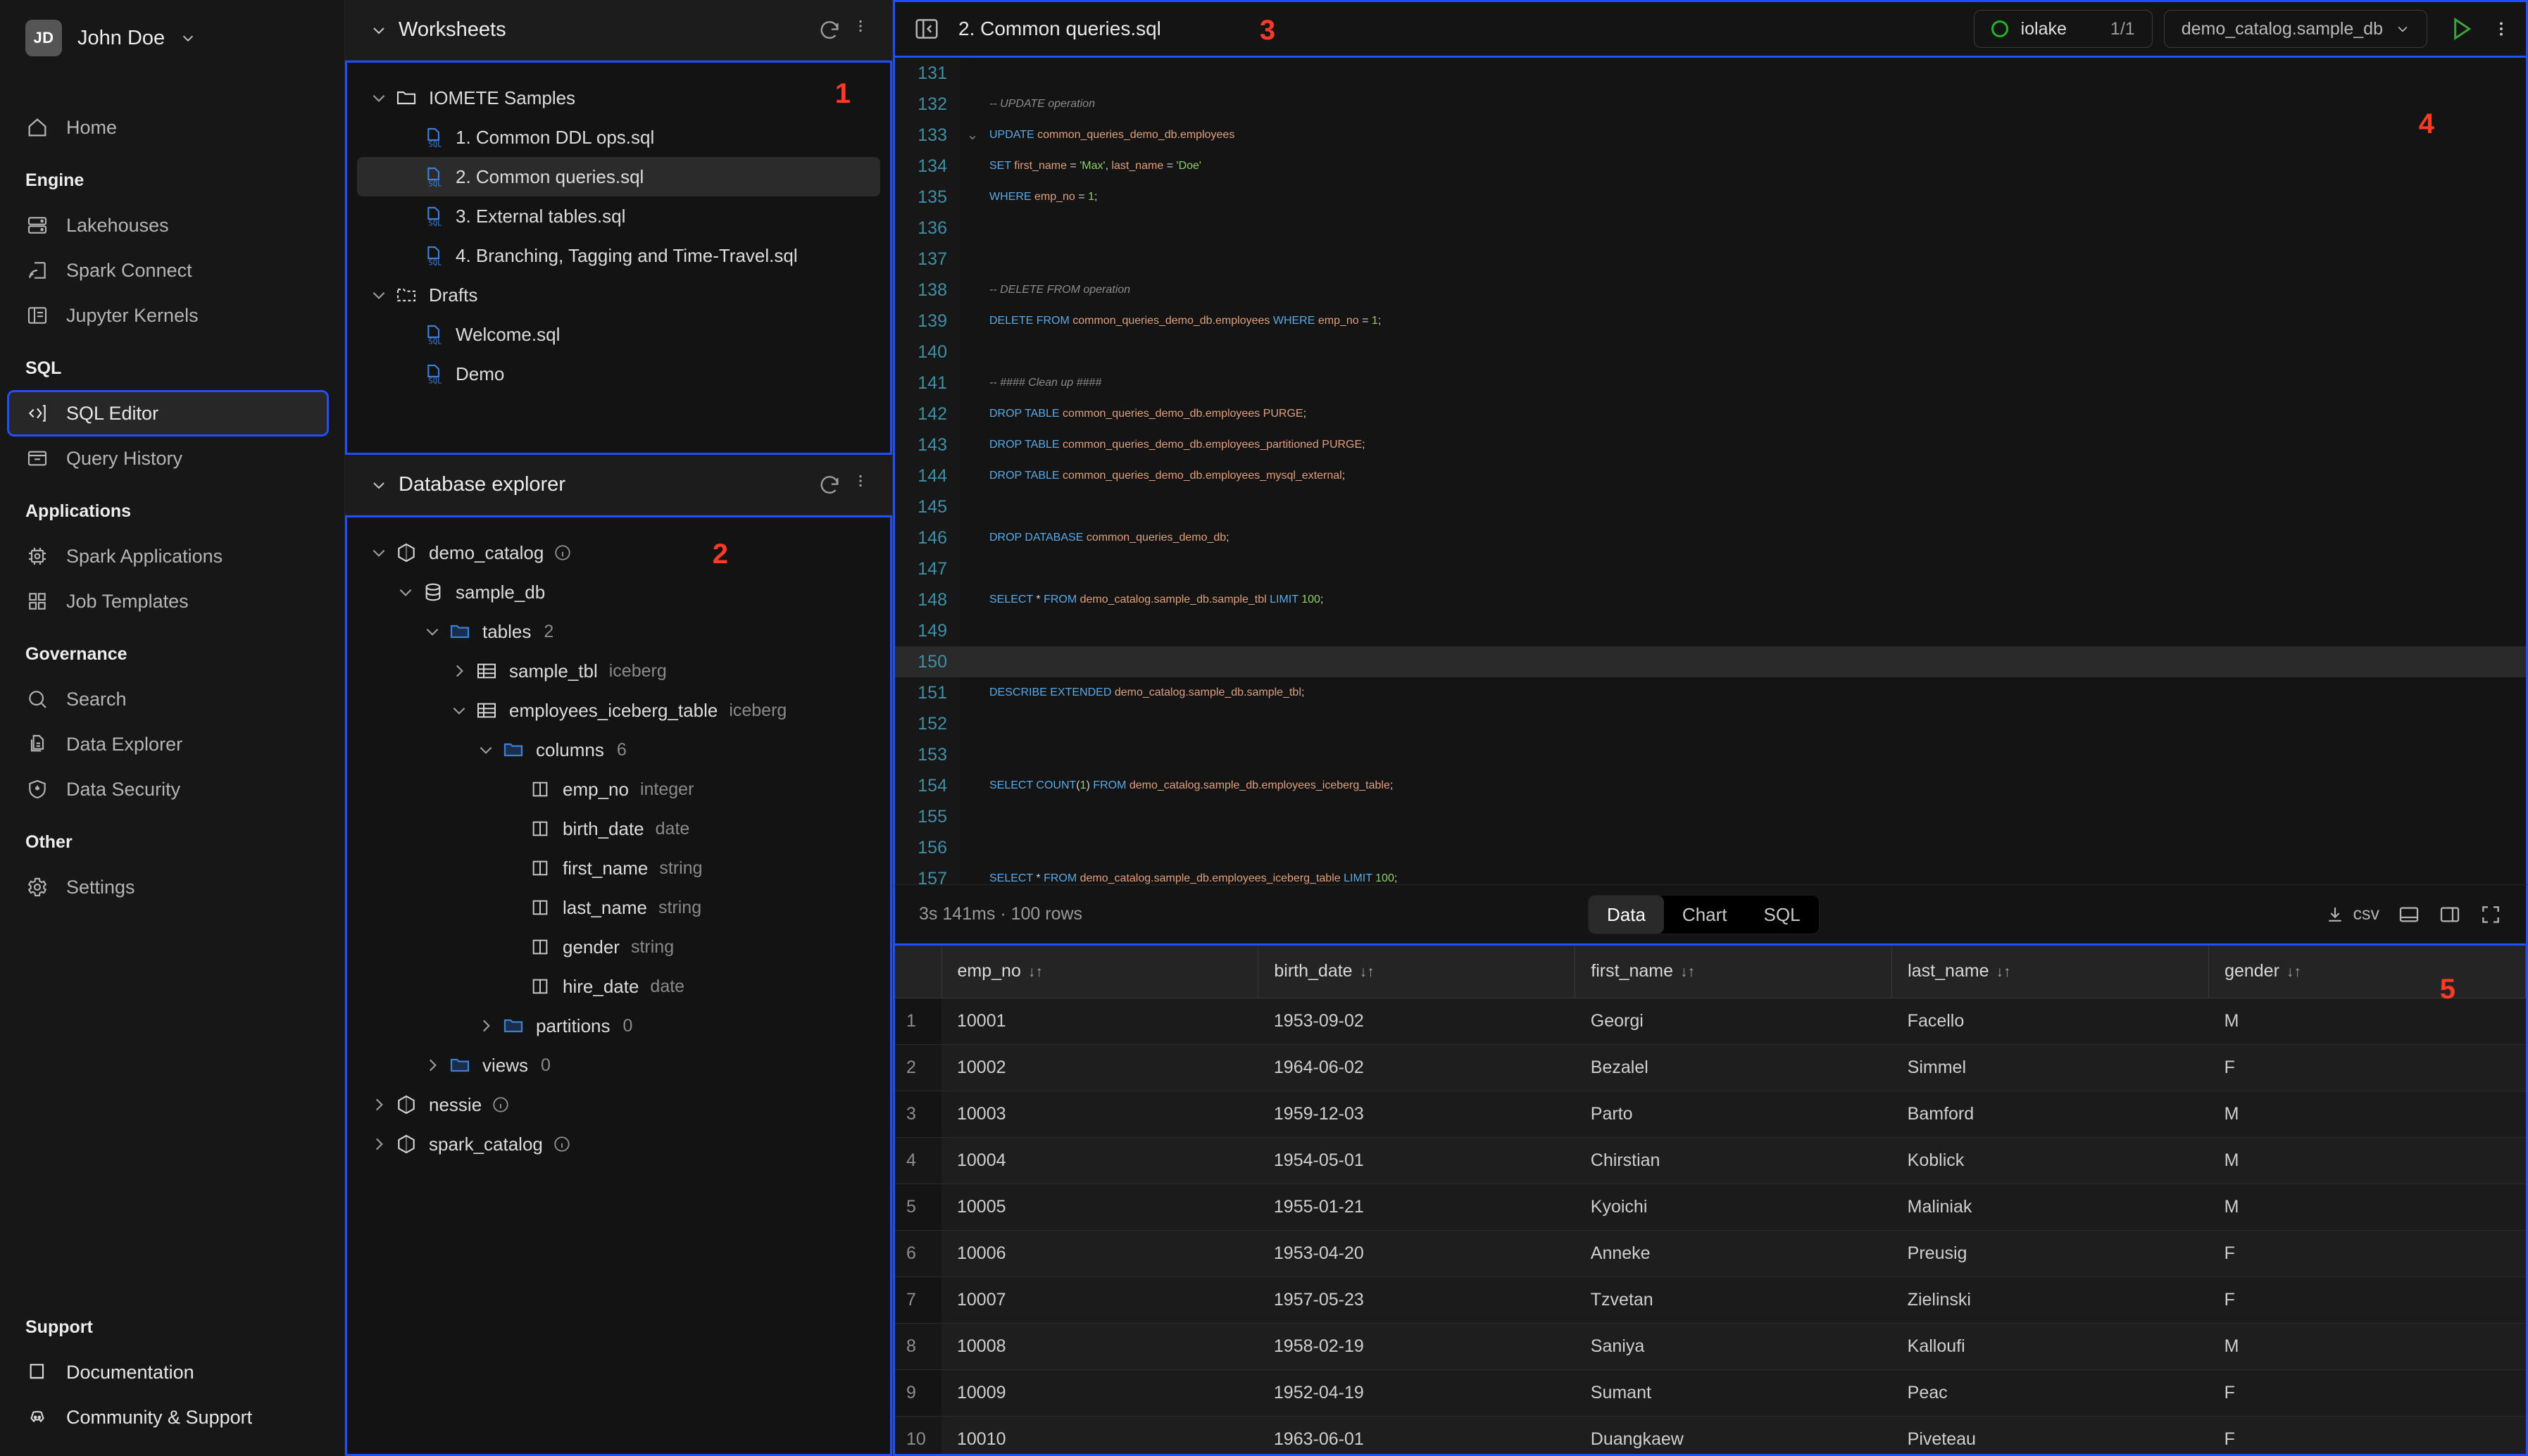  Describe the element at coordinates (860, 485) in the screenshot. I see `database-explorer-more-icon` at that location.